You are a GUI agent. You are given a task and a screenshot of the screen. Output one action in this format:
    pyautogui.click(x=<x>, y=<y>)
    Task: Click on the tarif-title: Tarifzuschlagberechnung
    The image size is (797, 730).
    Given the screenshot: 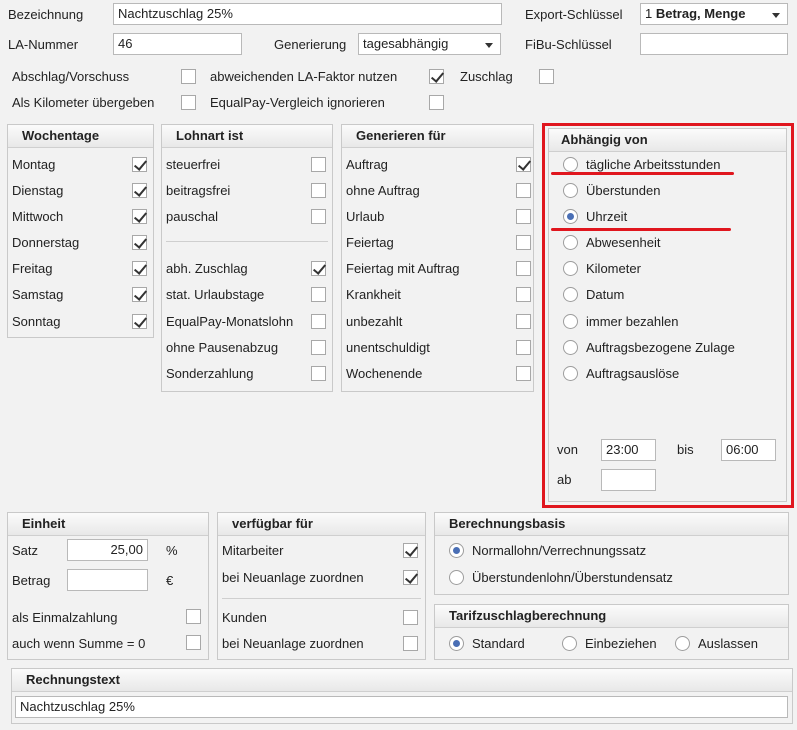 What is the action you would take?
    pyautogui.click(x=528, y=615)
    